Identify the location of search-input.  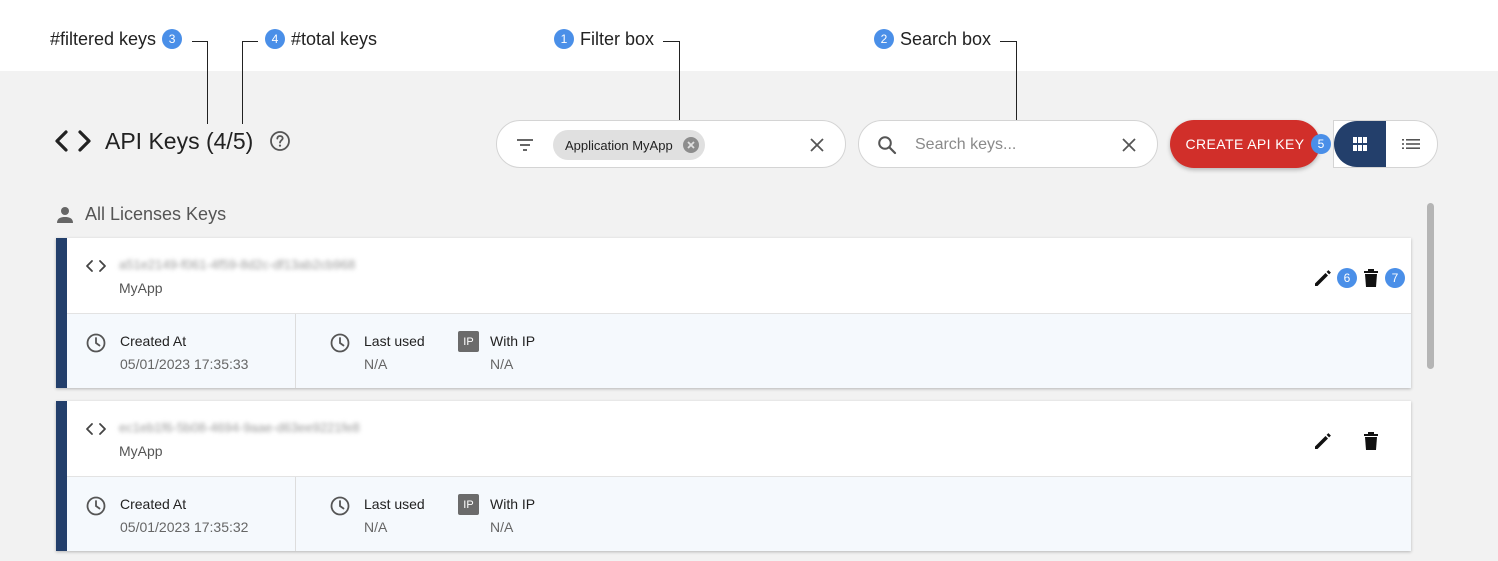
(1010, 145).